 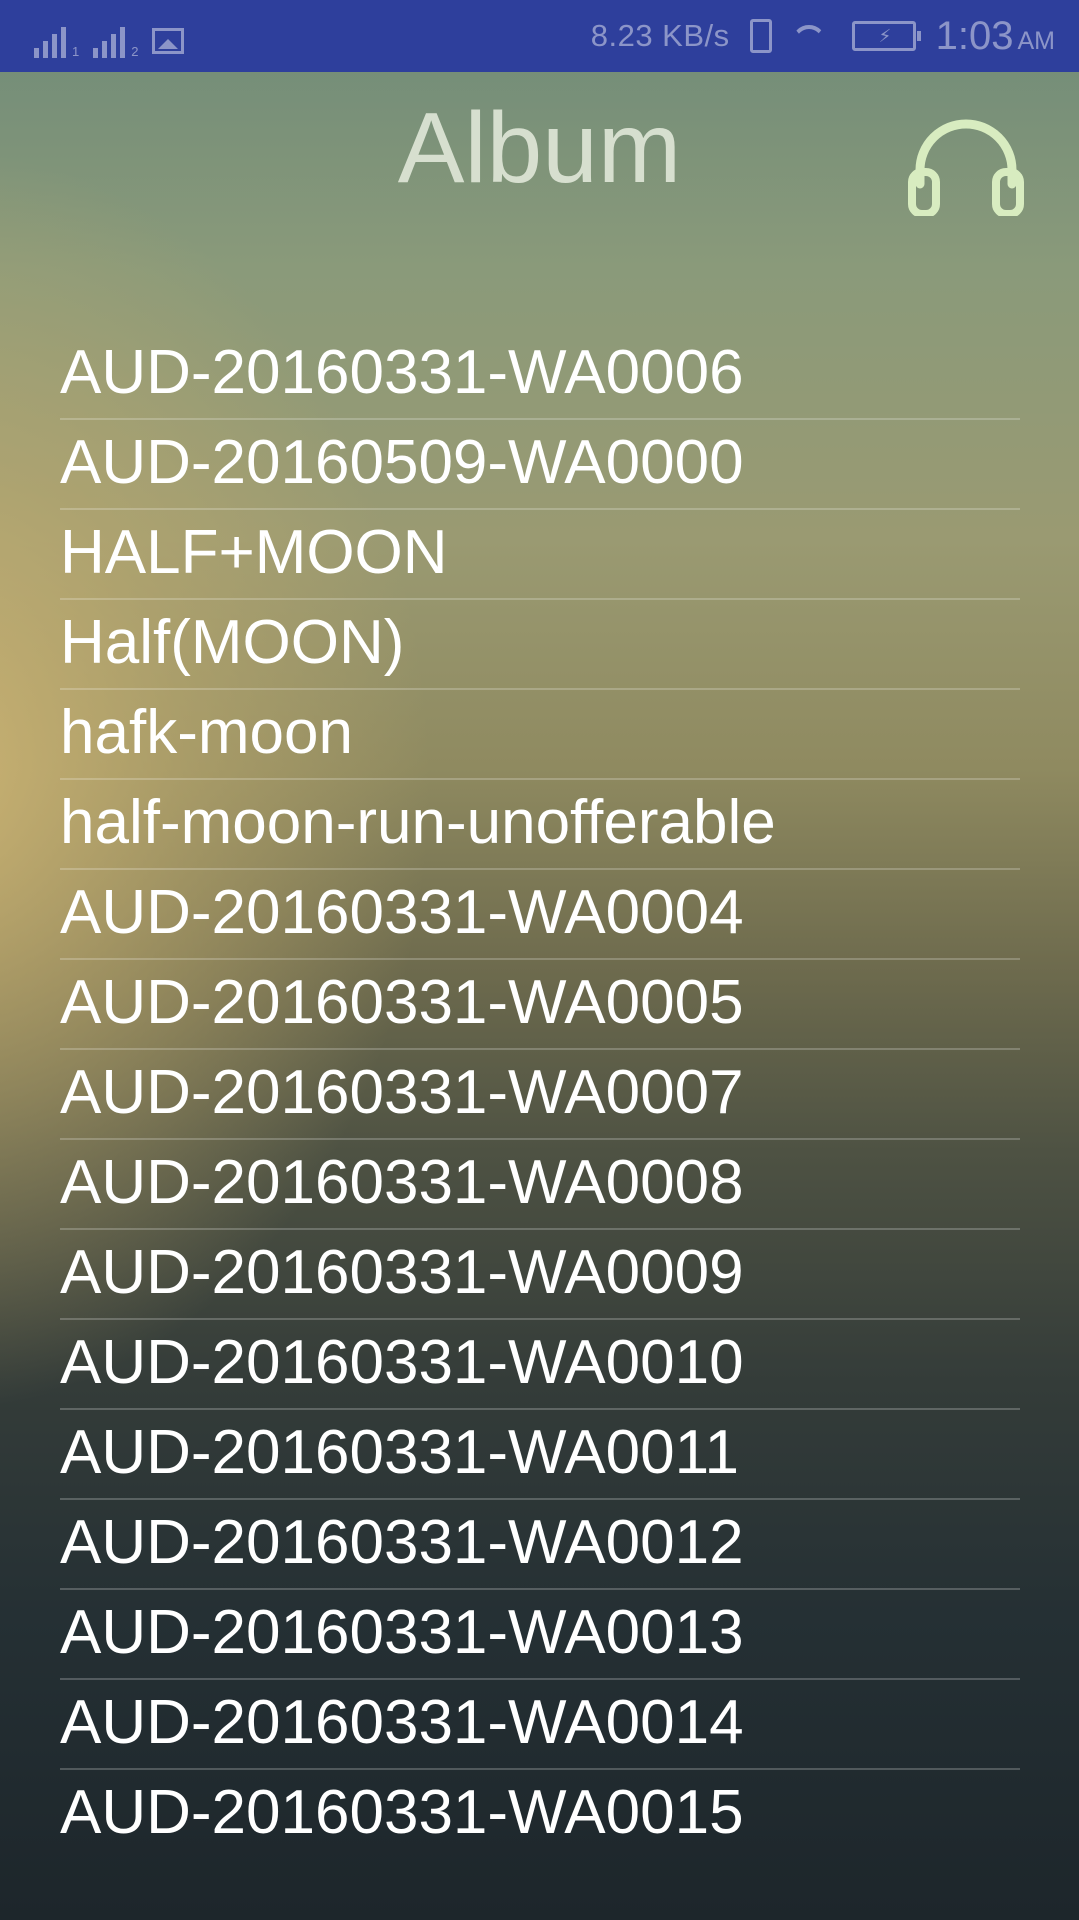 What do you see at coordinates (540, 465) in the screenshot?
I see `song-list-item: AUD-20160509-WA0000` at bounding box center [540, 465].